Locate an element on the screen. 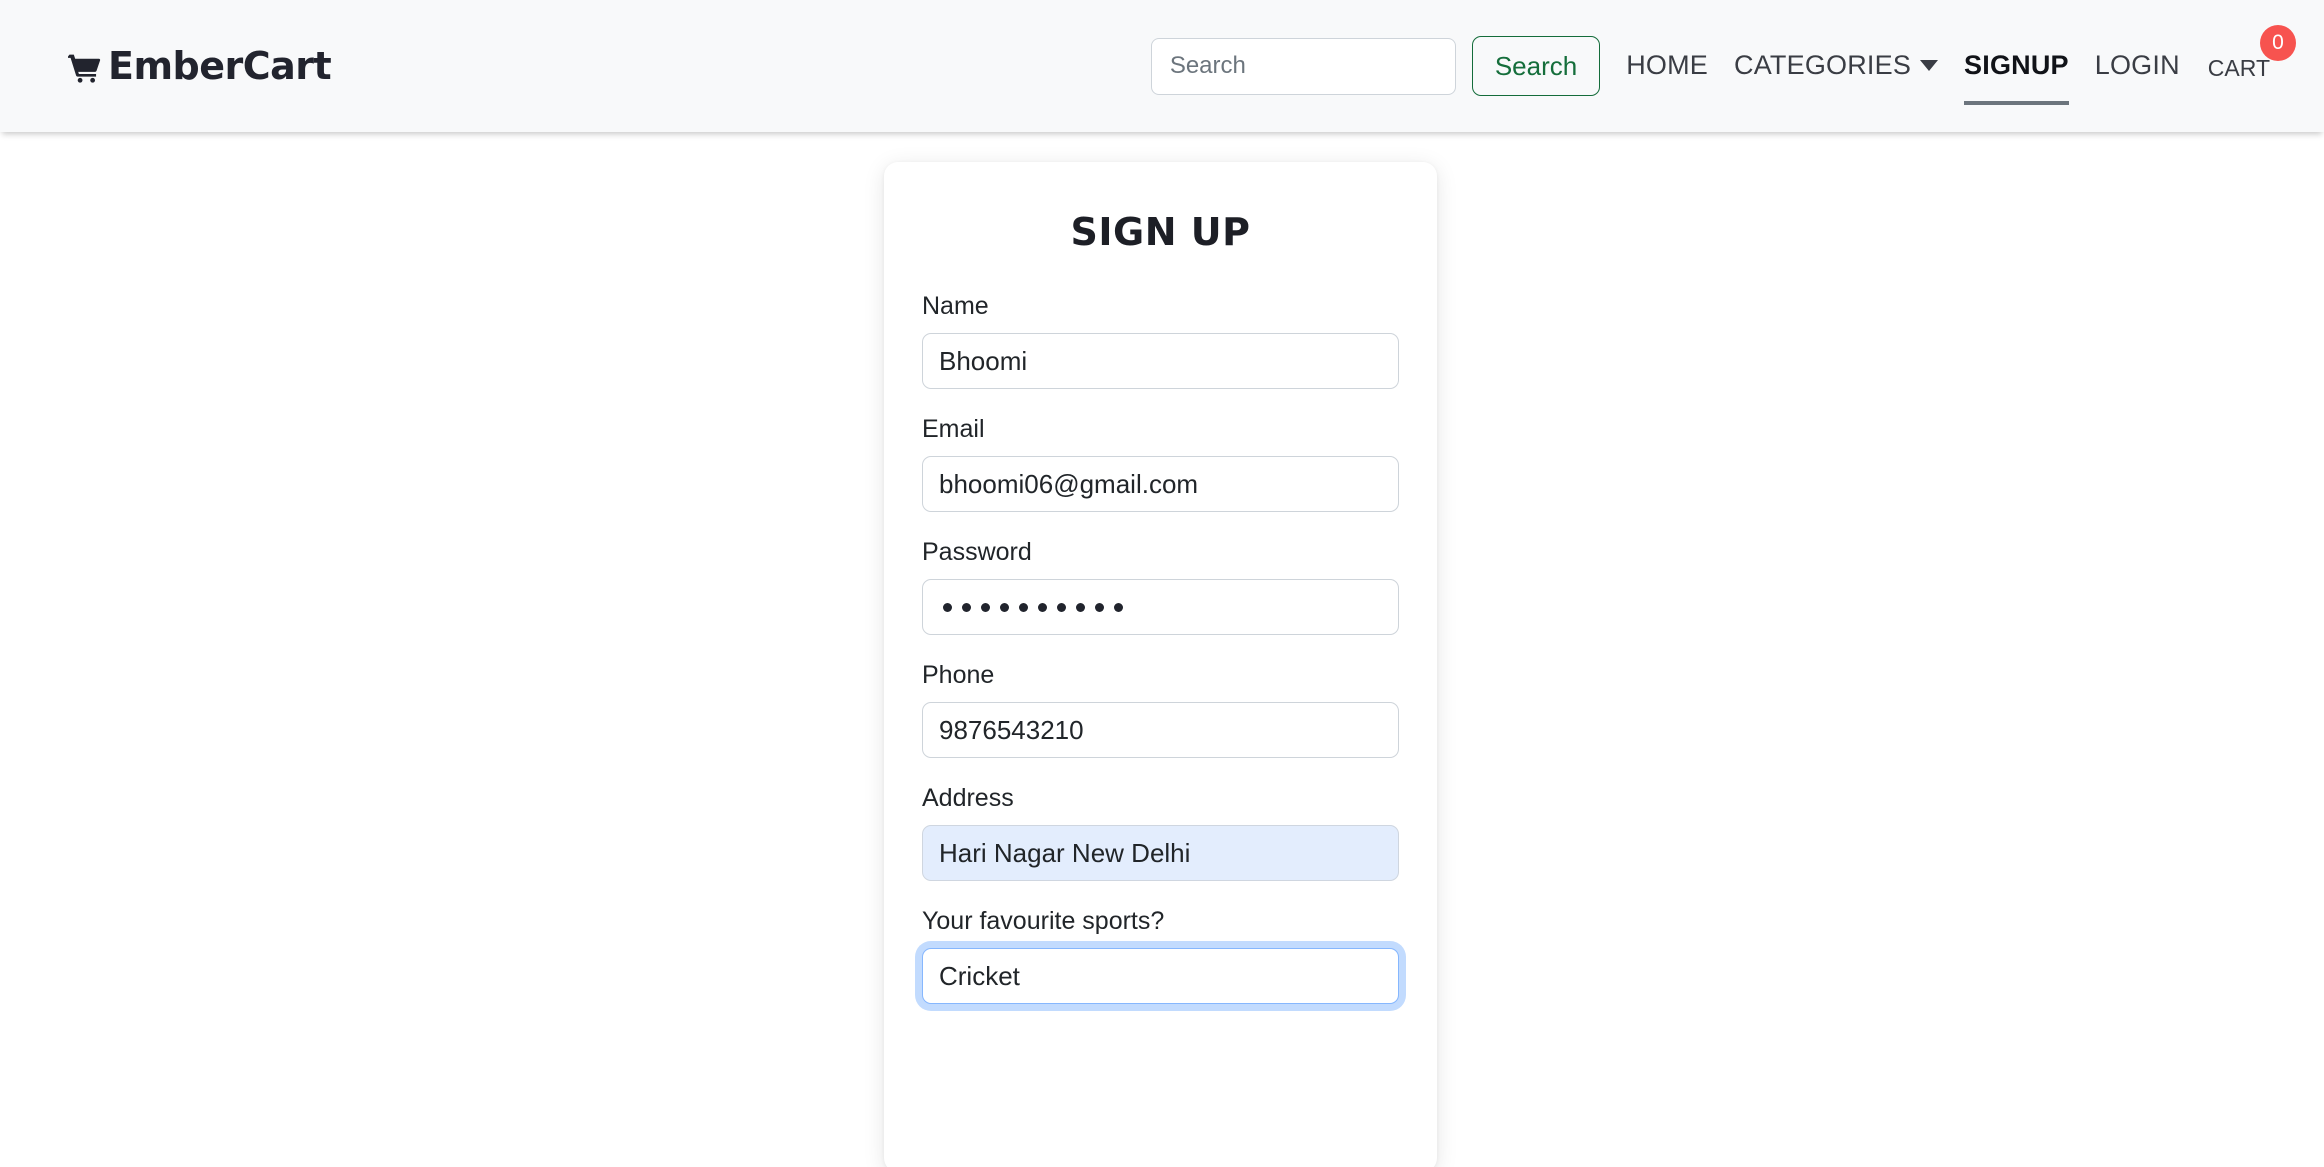 This screenshot has height=1167, width=2324. field-name: Name is located at coordinates (1160, 340).